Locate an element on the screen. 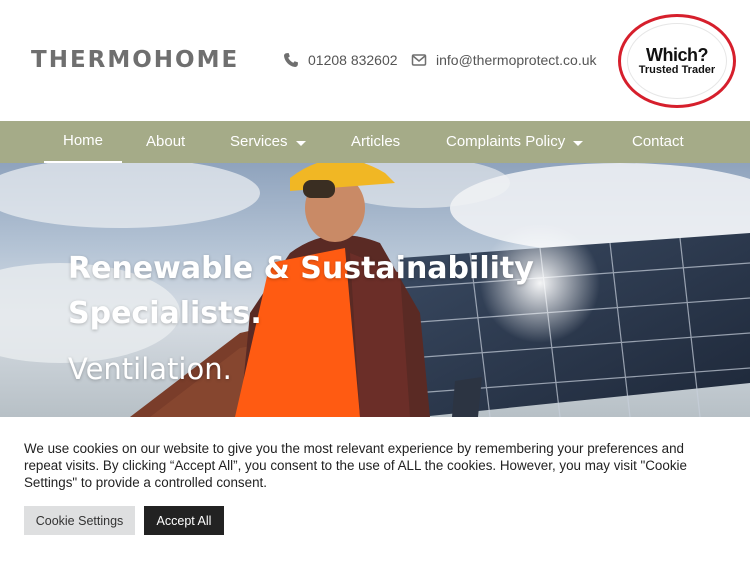 This screenshot has height=563, width=750. badge-subtitle: Trusted Trader is located at coordinates (677, 69).